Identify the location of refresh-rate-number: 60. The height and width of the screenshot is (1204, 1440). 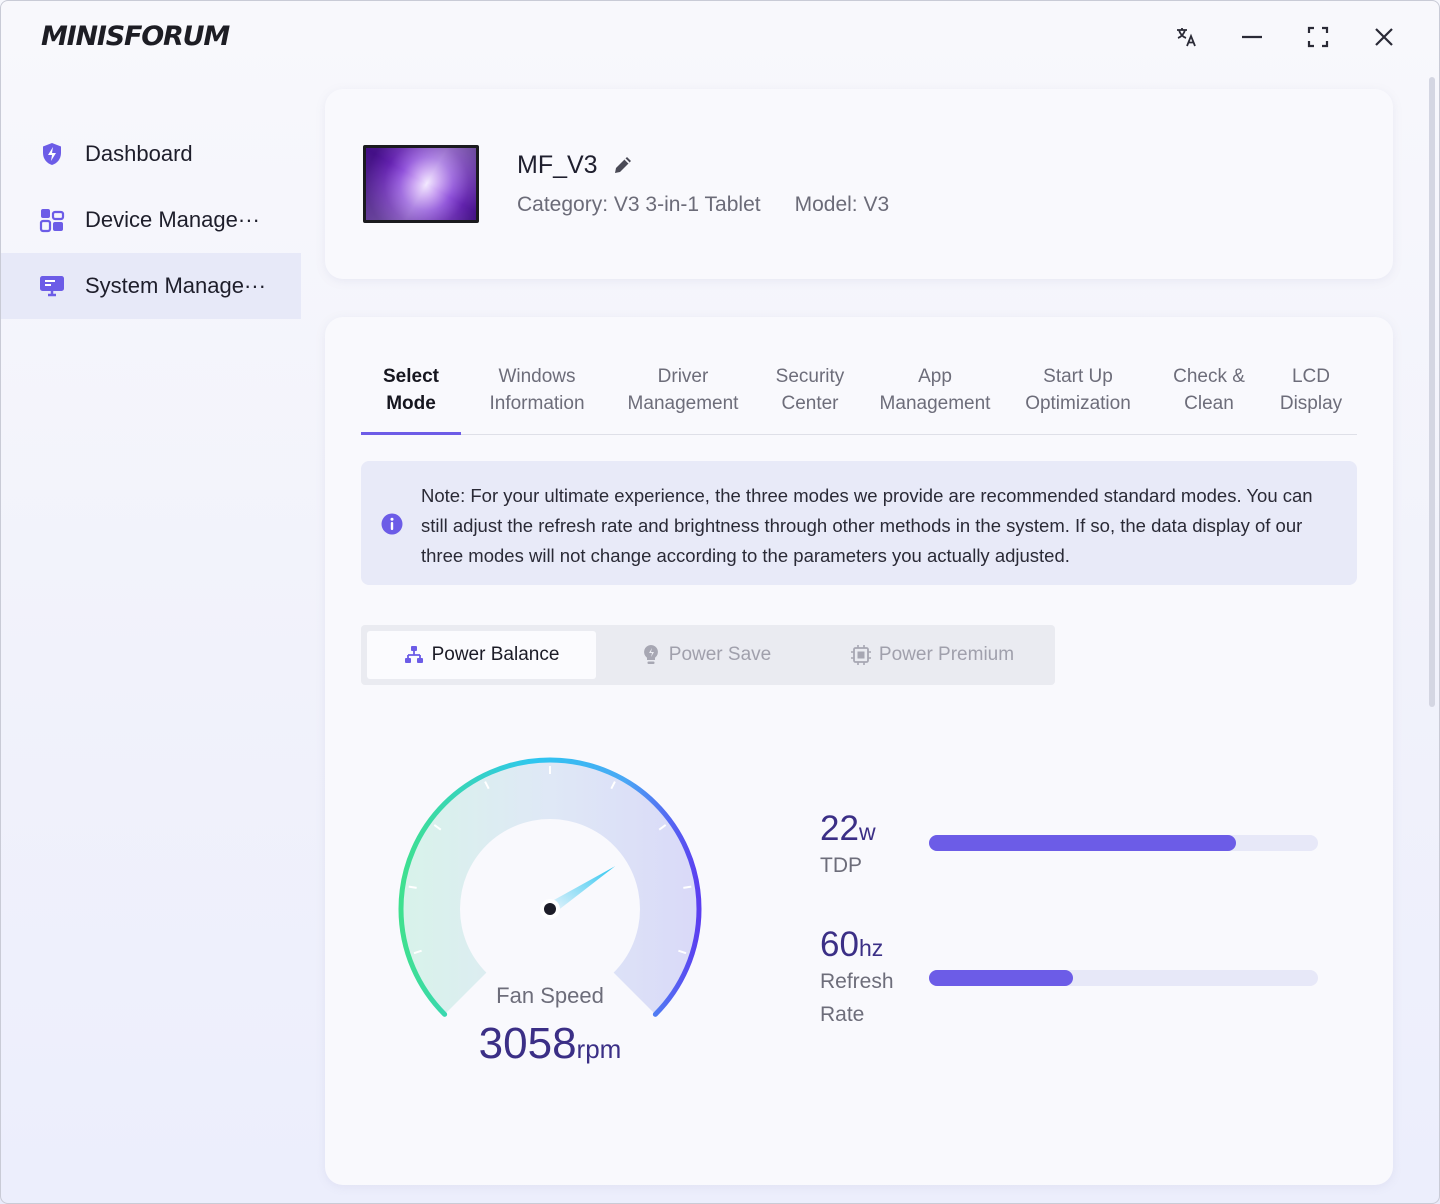
(839, 944).